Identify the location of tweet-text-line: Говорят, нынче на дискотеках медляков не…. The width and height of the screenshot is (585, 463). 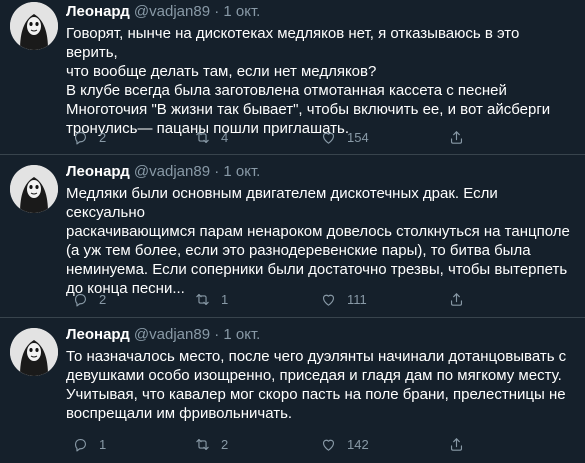
(293, 43).